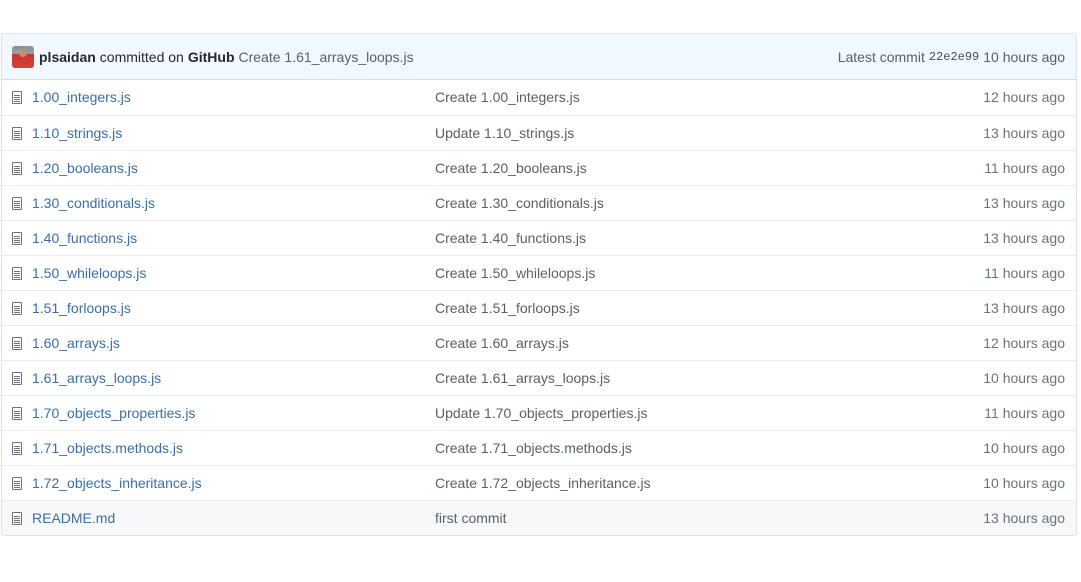 This screenshot has height=582, width=1081. I want to click on file-commit-message-link: Create 1.61_arrays_loops.js, so click(522, 378).